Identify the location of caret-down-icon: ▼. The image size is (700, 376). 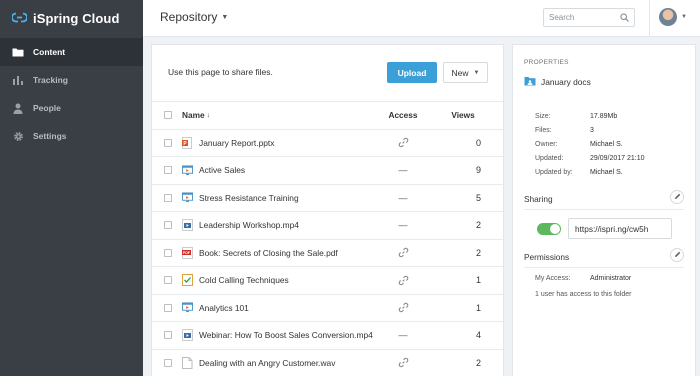
(684, 17).